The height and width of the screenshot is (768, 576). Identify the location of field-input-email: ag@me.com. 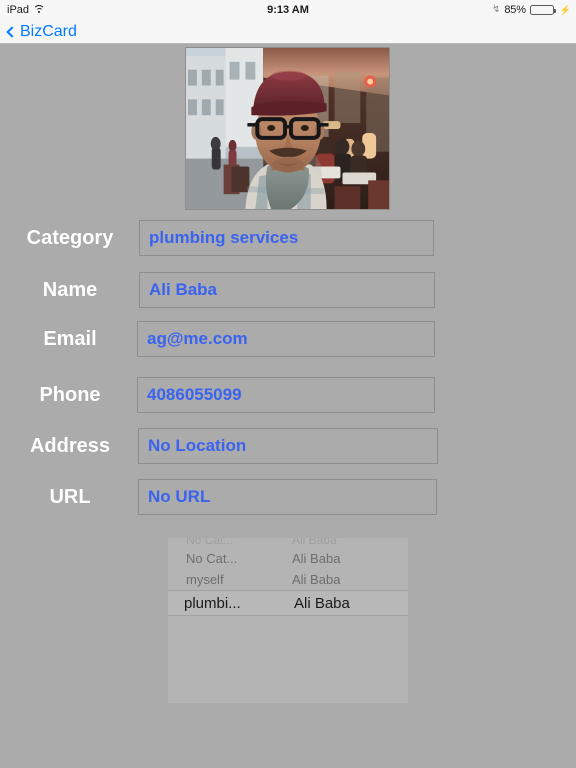
(286, 339).